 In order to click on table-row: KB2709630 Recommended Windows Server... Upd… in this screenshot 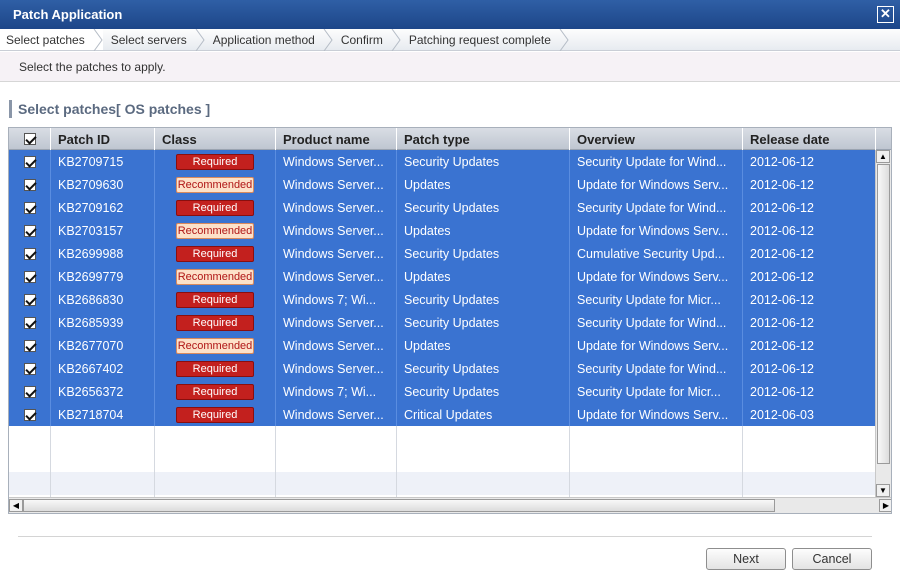, I will do `click(442, 184)`.